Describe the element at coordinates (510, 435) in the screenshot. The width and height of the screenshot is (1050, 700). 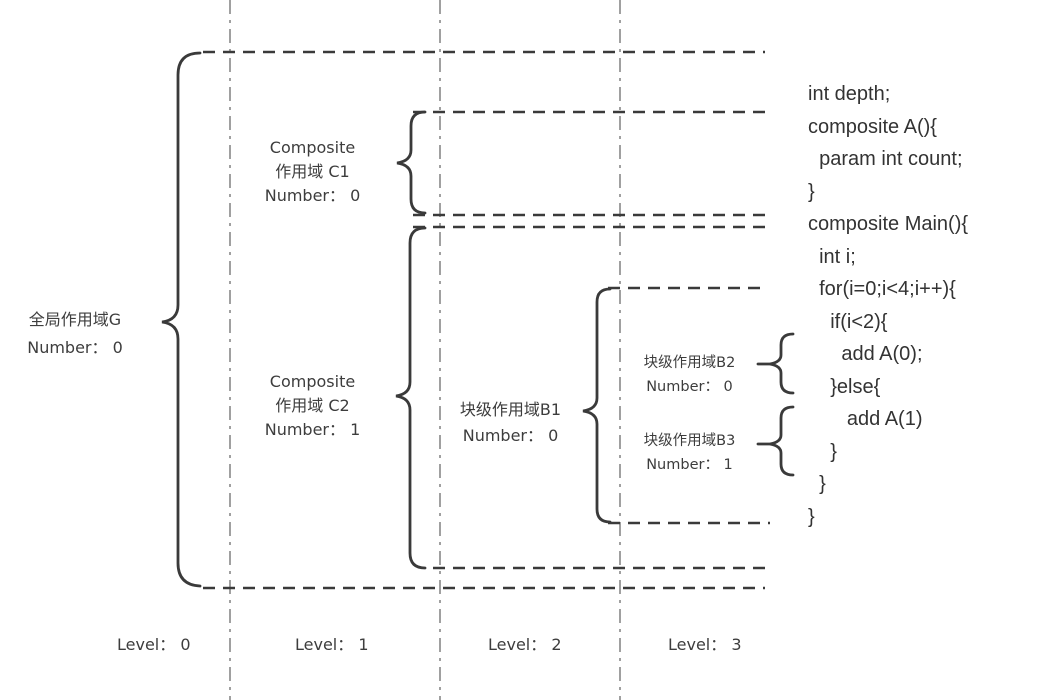
I see `b1-scope-number: Number： 0` at that location.